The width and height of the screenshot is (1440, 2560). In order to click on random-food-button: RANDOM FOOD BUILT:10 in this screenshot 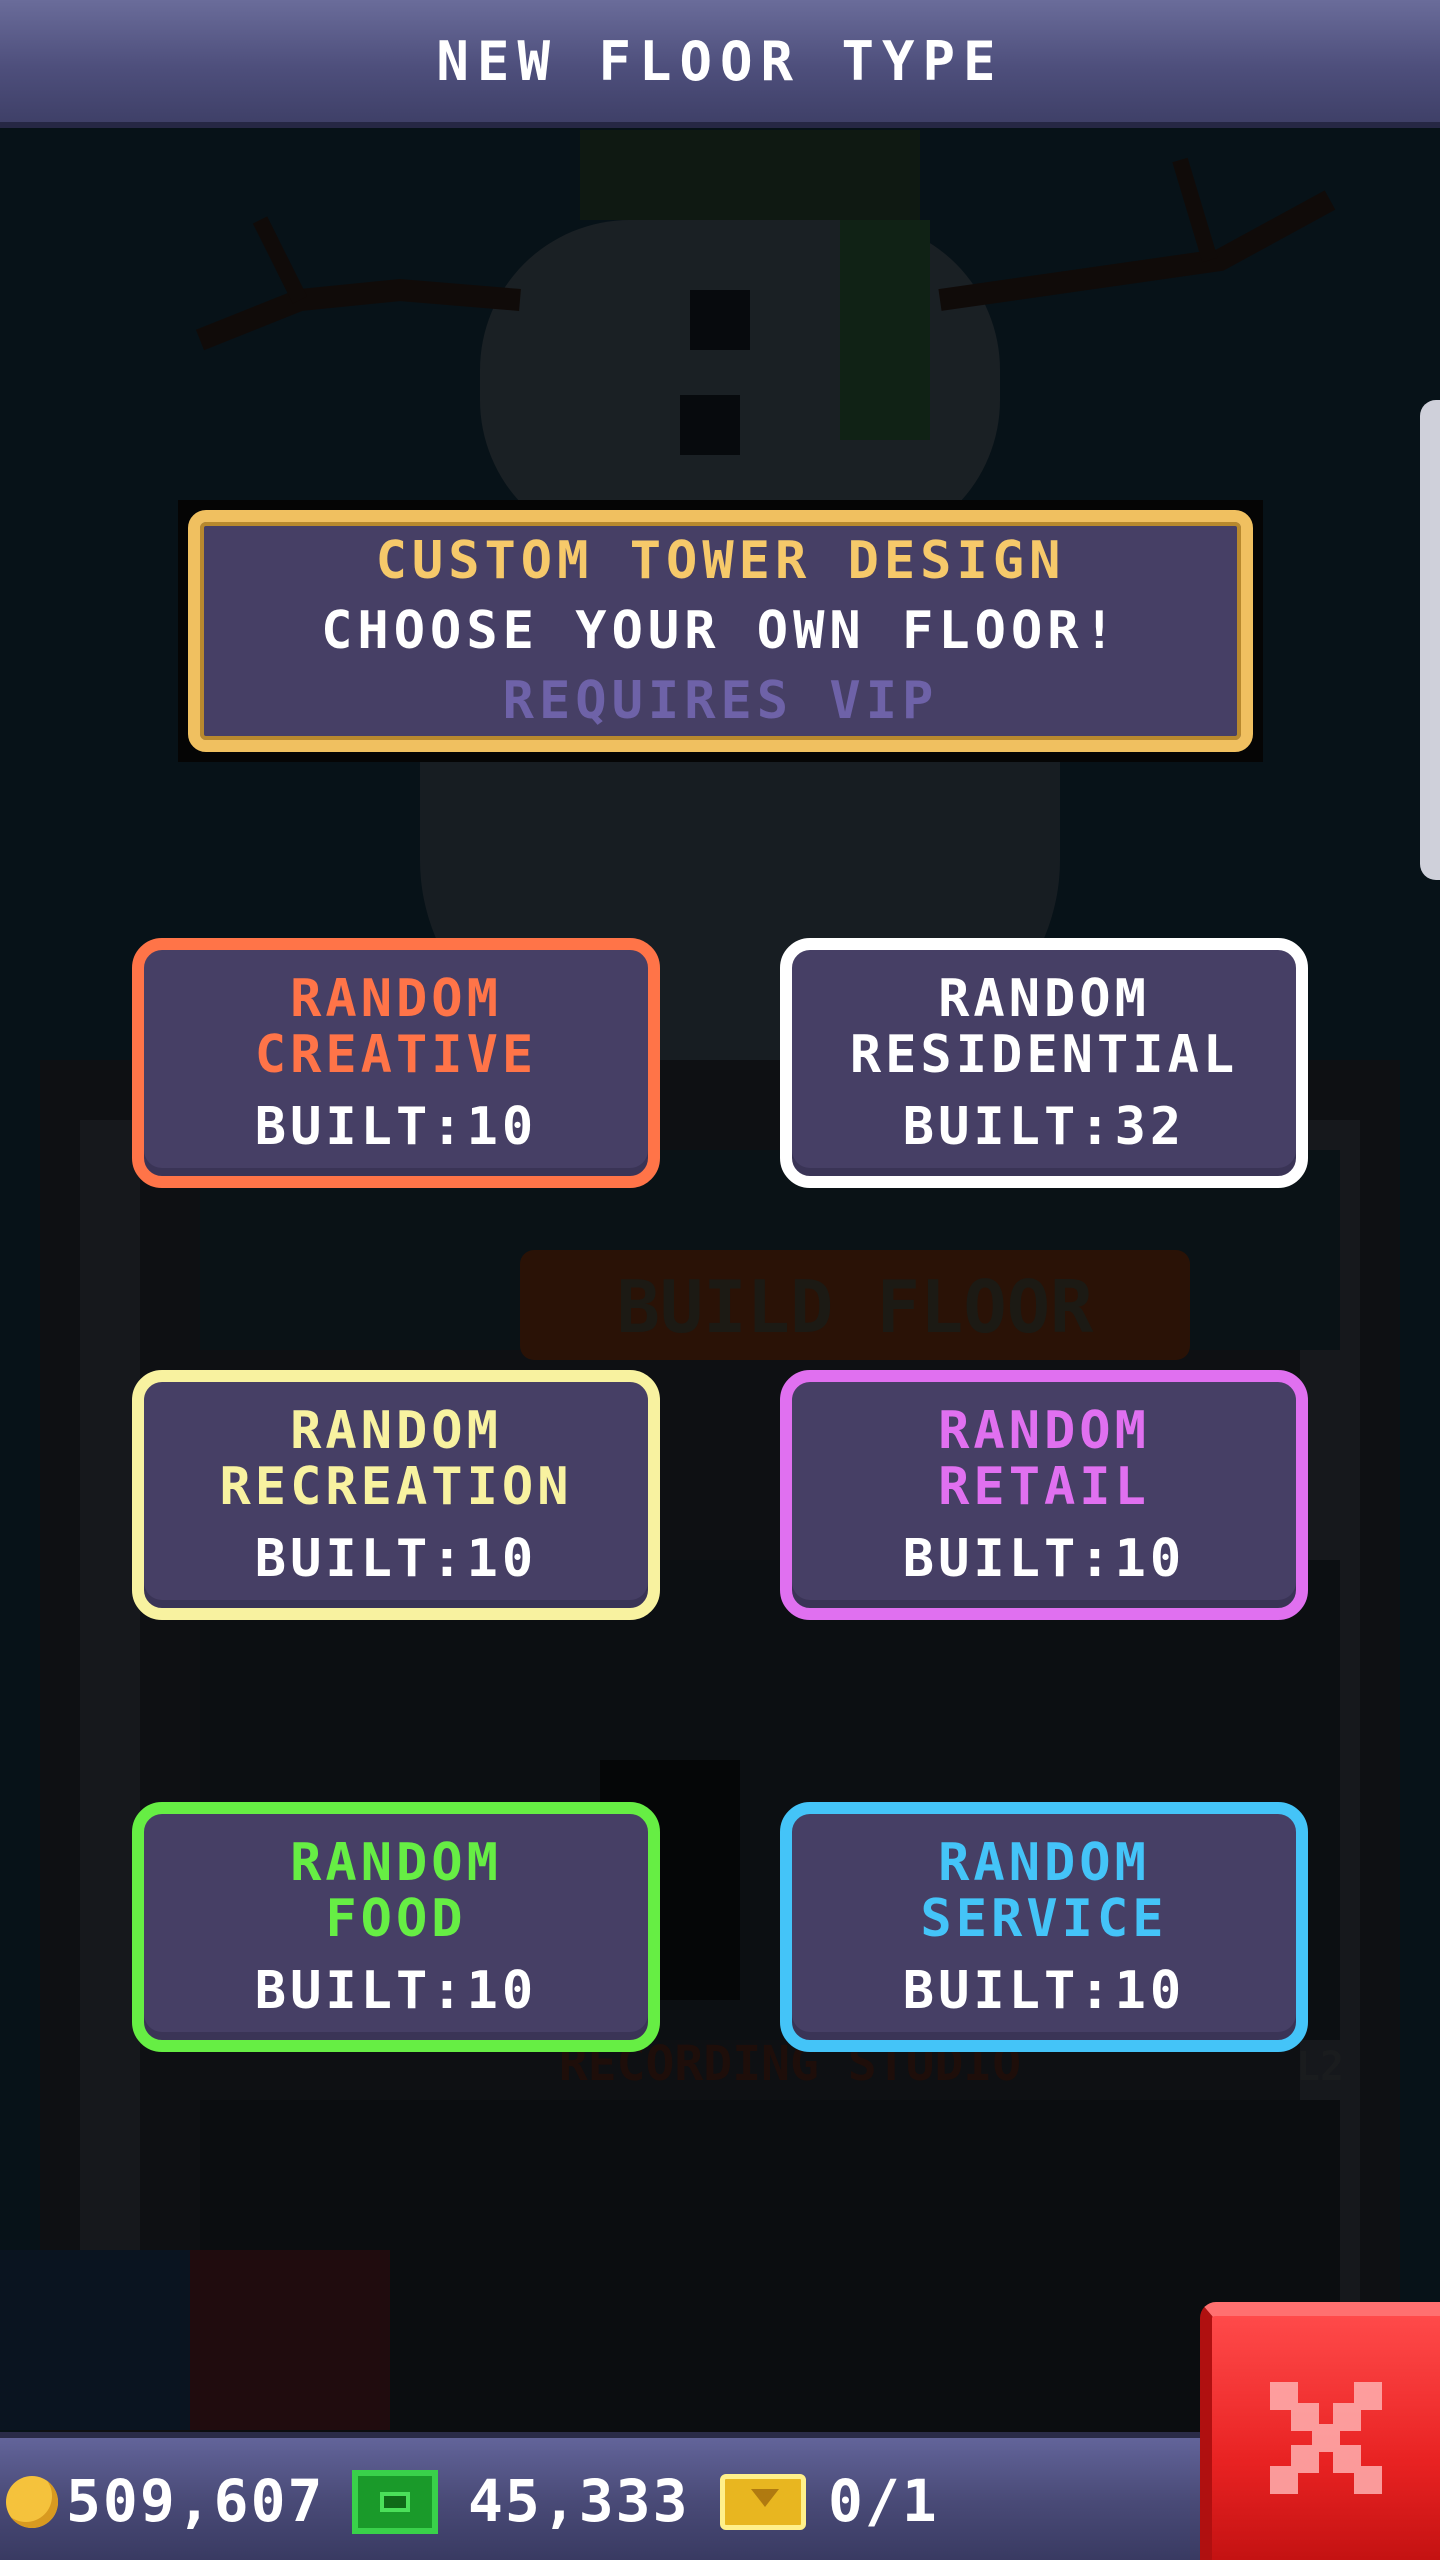, I will do `click(396, 1927)`.